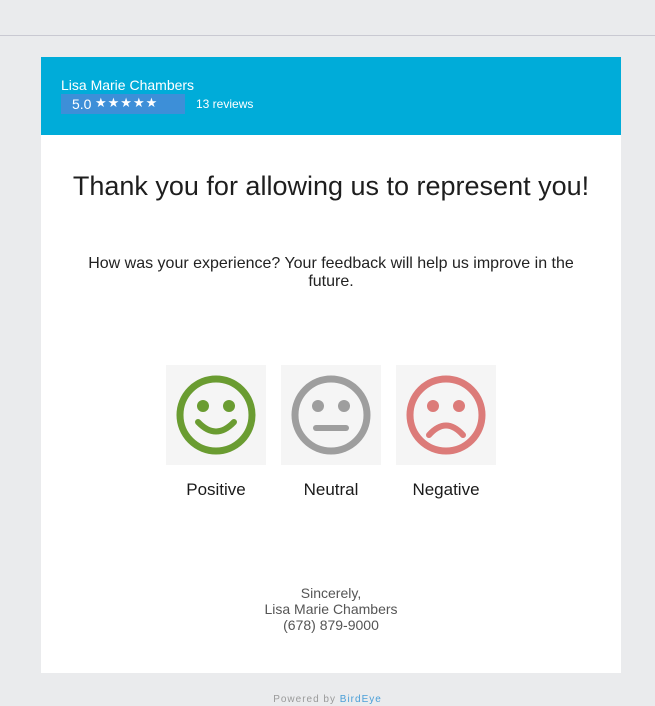 The height and width of the screenshot is (706, 655). I want to click on negative-tile, so click(446, 415).